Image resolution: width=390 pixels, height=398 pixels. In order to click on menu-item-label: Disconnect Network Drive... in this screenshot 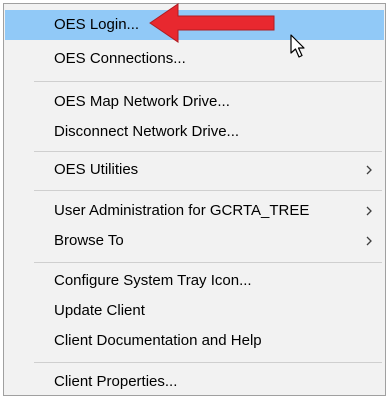, I will do `click(147, 131)`.